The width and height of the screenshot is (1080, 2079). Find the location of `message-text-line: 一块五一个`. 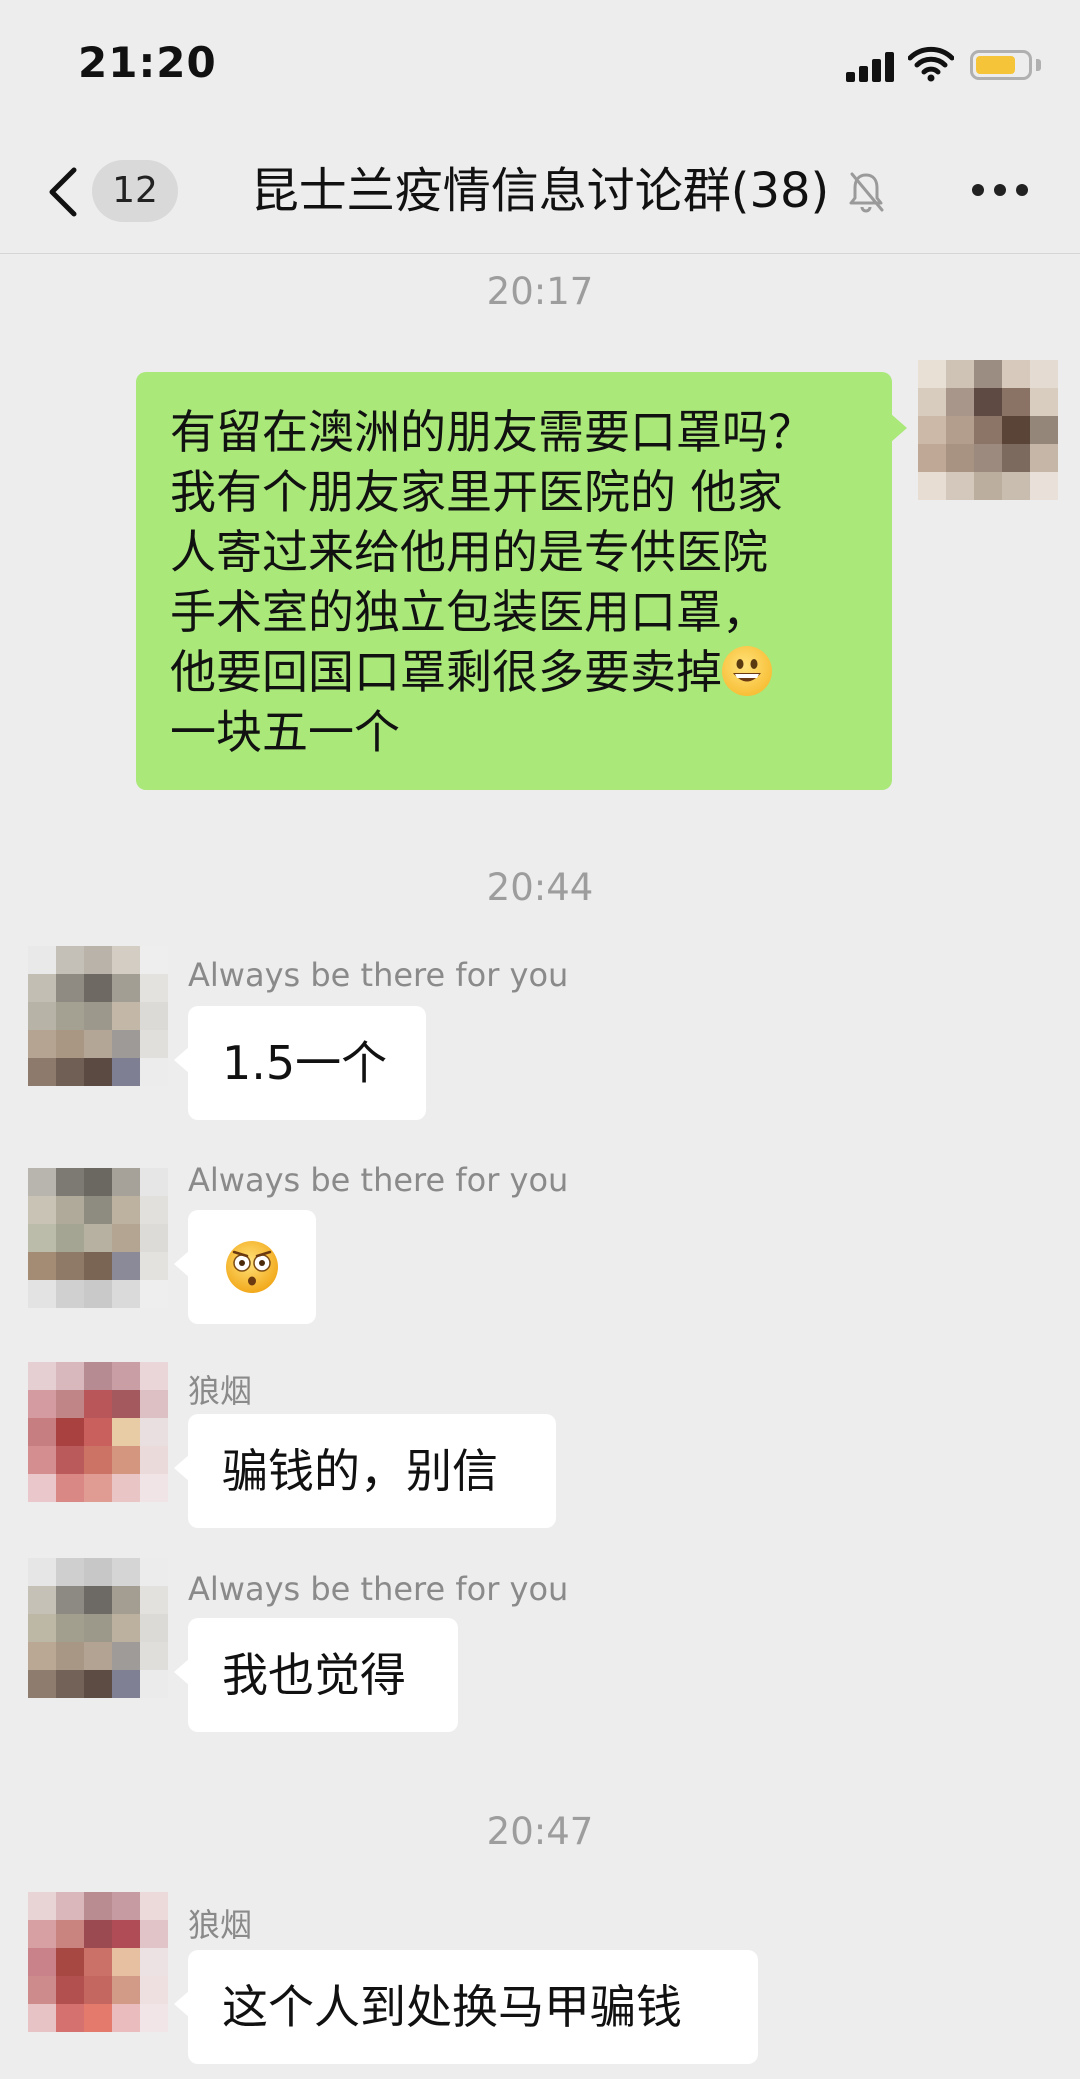

message-text-line: 一块五一个 is located at coordinates (285, 732).